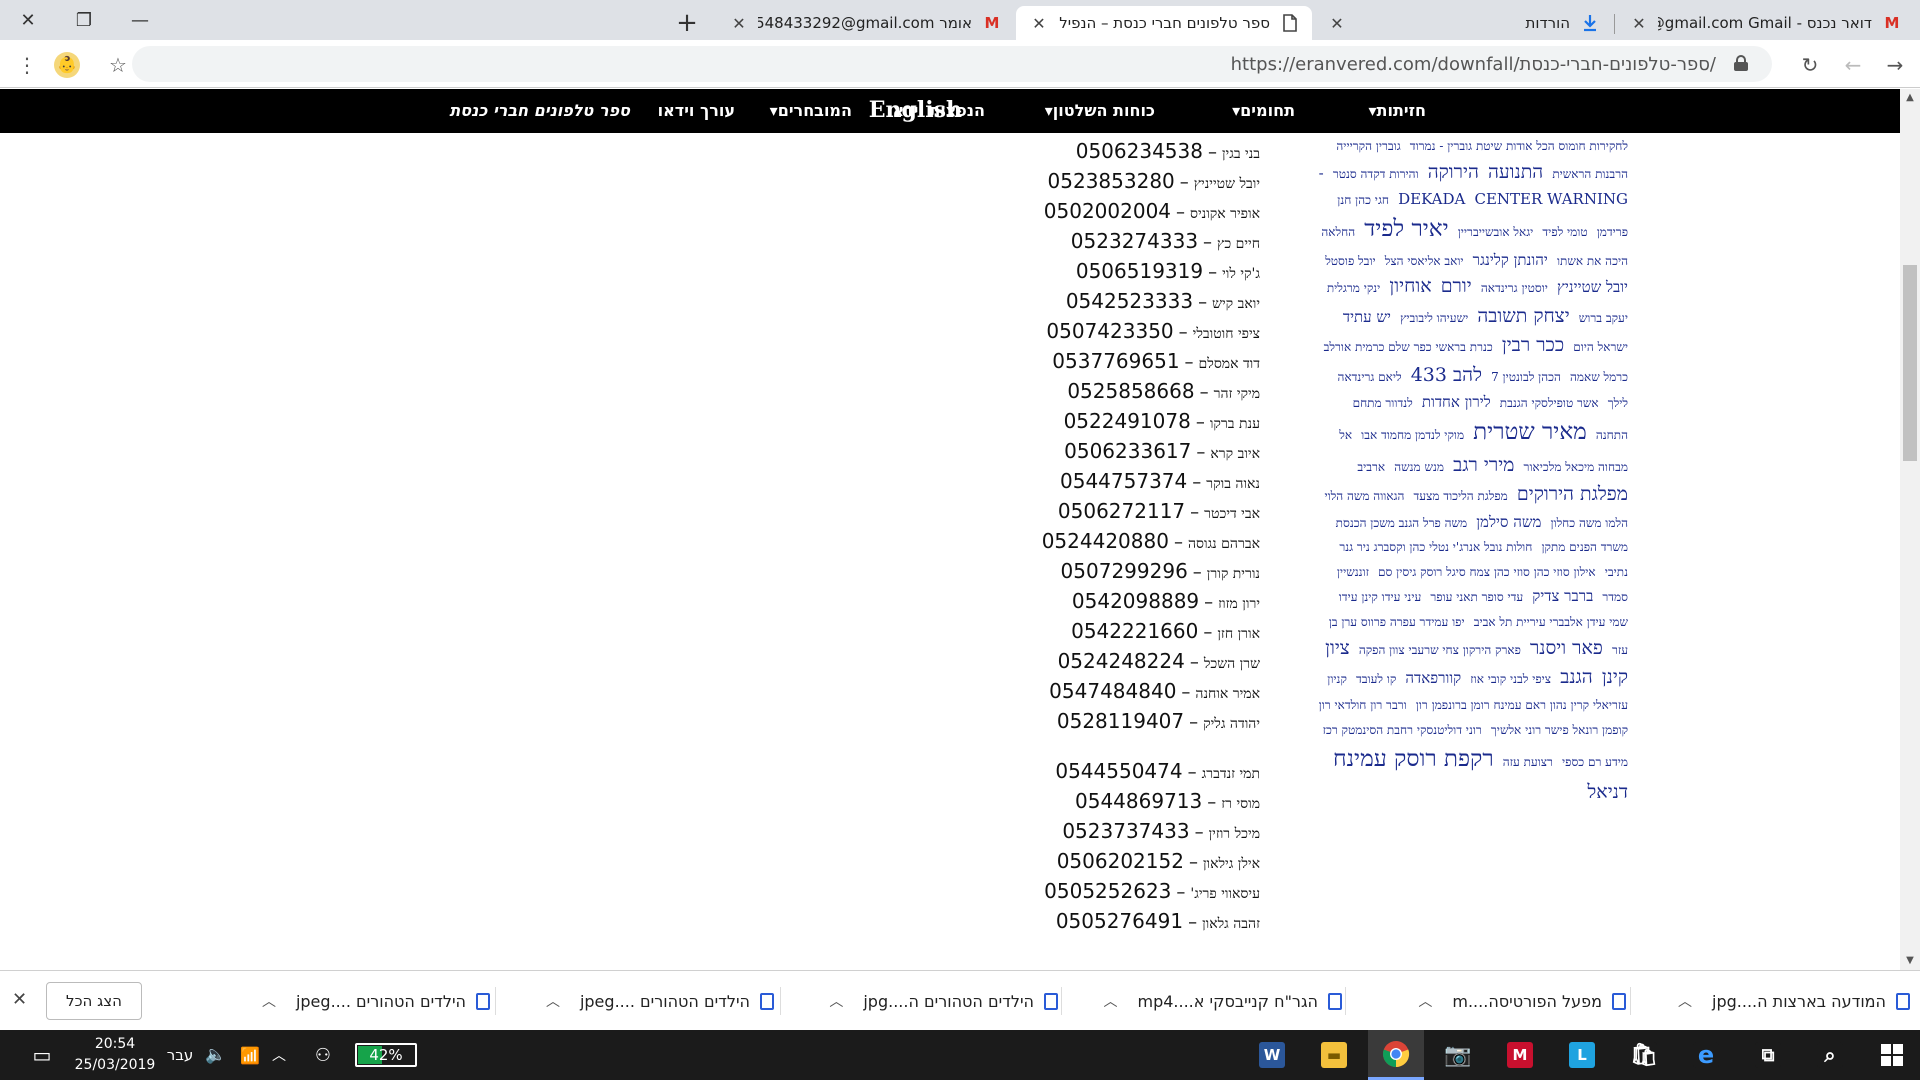 The height and width of the screenshot is (1080, 1920). What do you see at coordinates (1272, 1055) in the screenshot?
I see `taskbar-word: W` at bounding box center [1272, 1055].